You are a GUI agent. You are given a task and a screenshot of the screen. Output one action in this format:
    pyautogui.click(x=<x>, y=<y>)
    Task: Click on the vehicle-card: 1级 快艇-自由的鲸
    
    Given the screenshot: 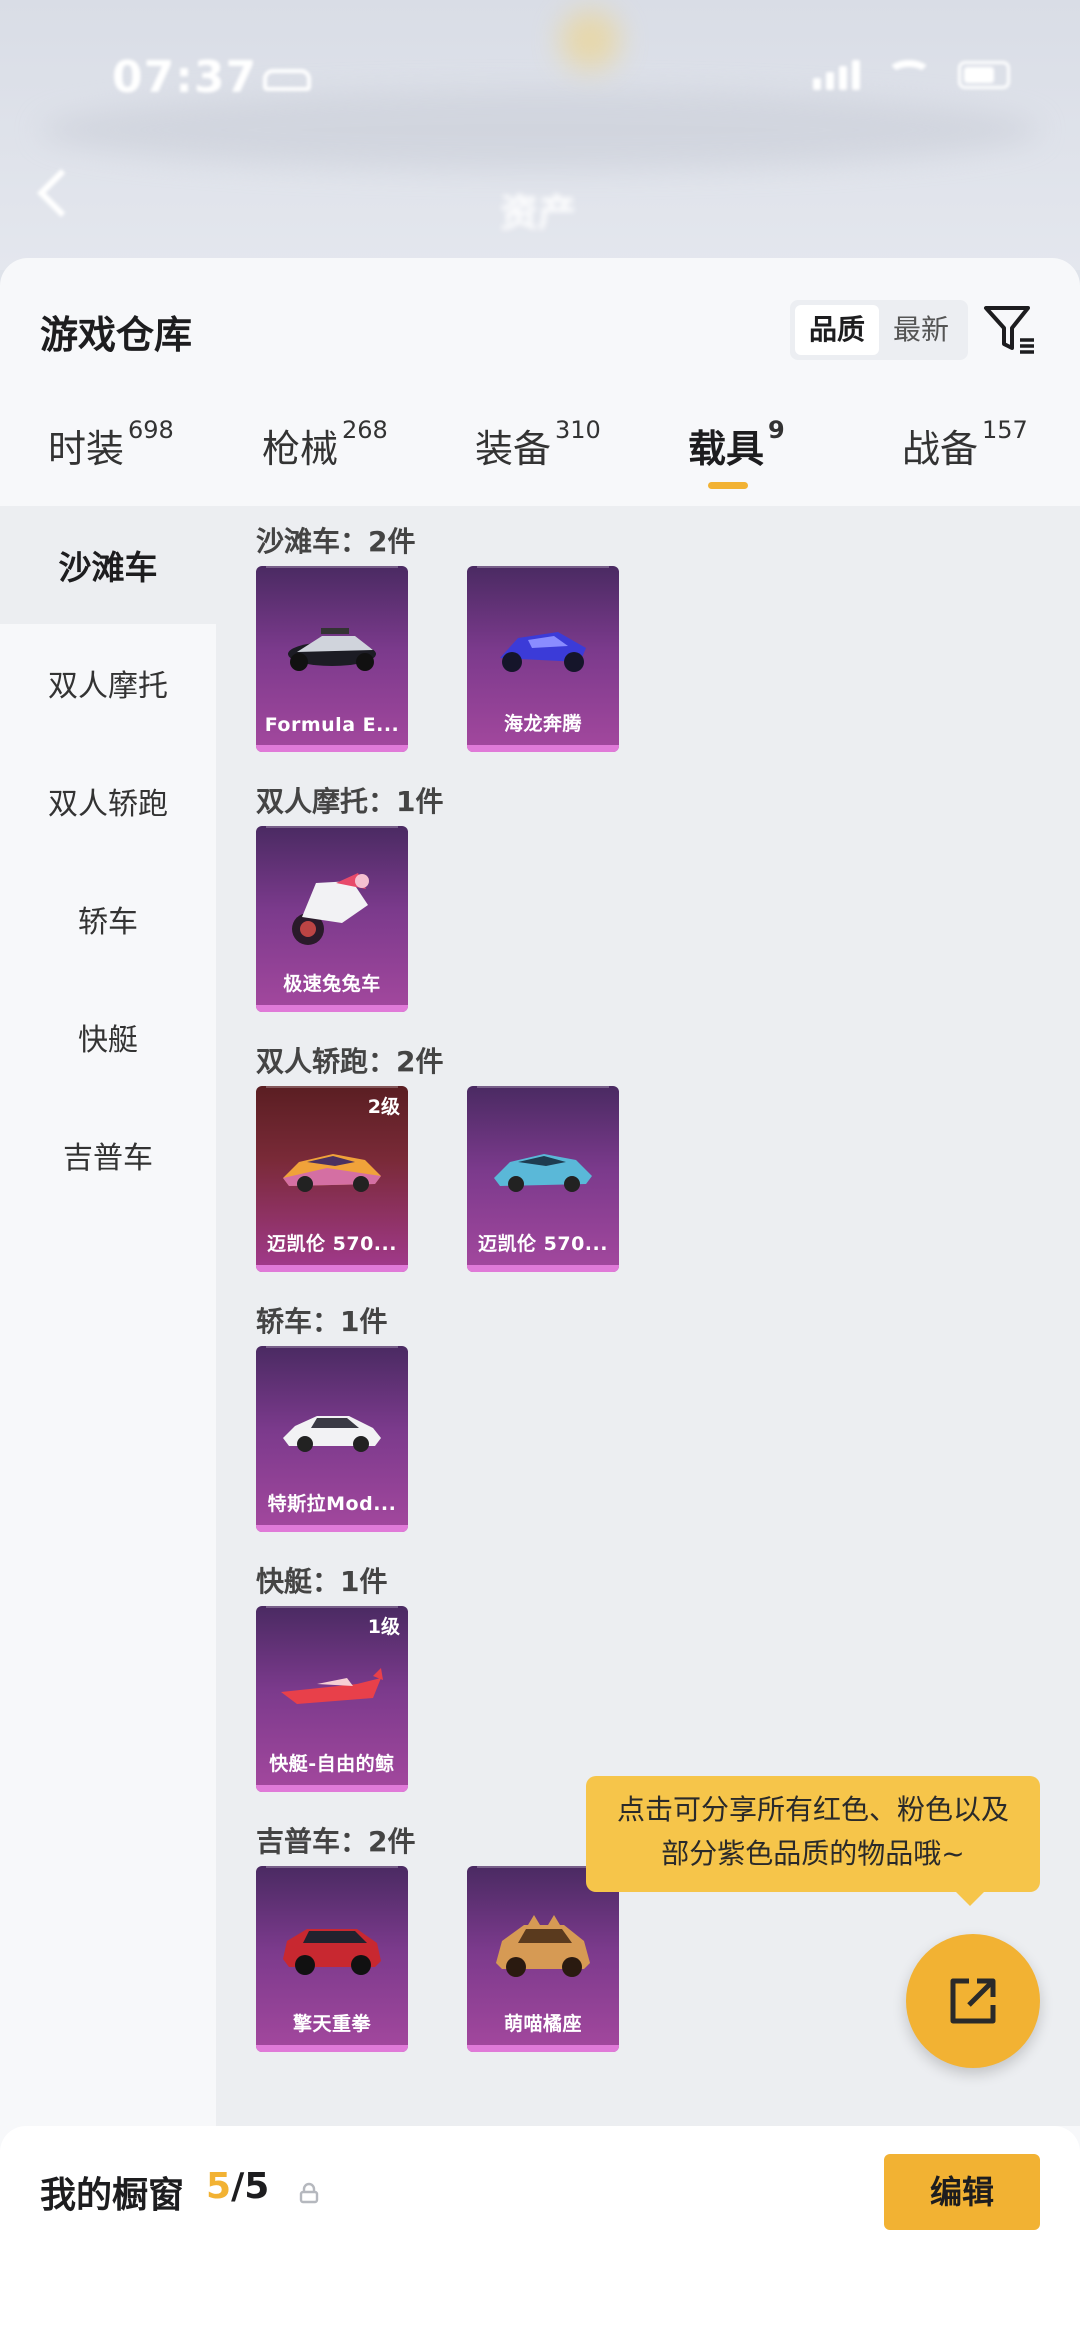 What is the action you would take?
    pyautogui.click(x=332, y=1699)
    